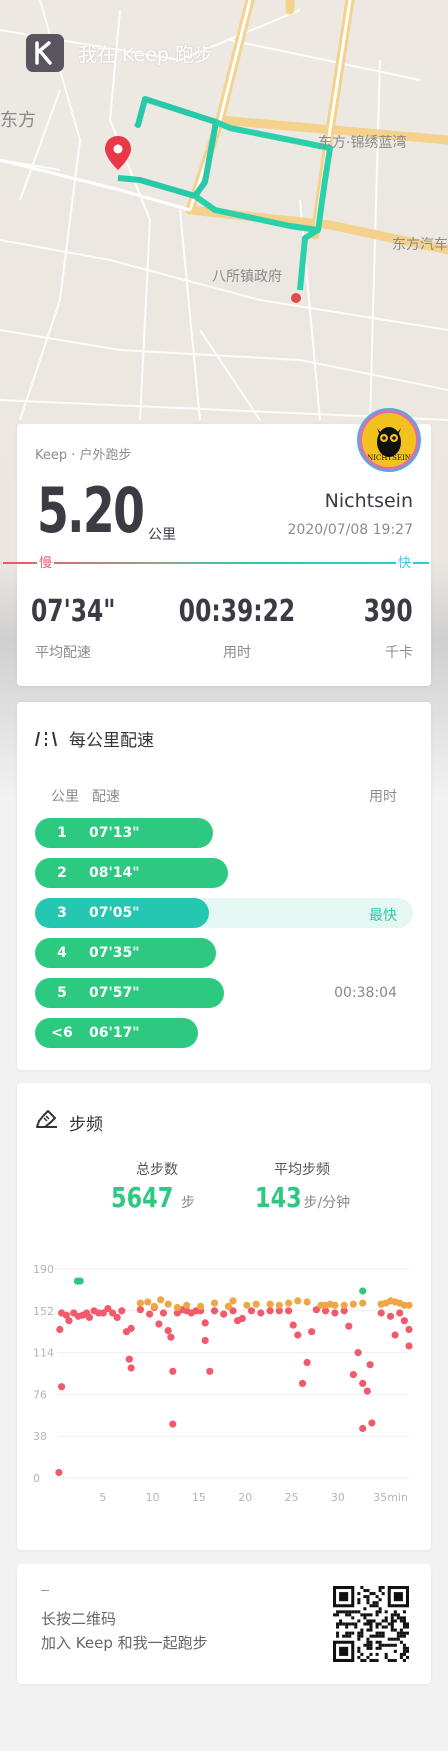 The height and width of the screenshot is (1751, 448). What do you see at coordinates (63, 653) in the screenshot?
I see `avg-pace-label: 平均配速` at bounding box center [63, 653].